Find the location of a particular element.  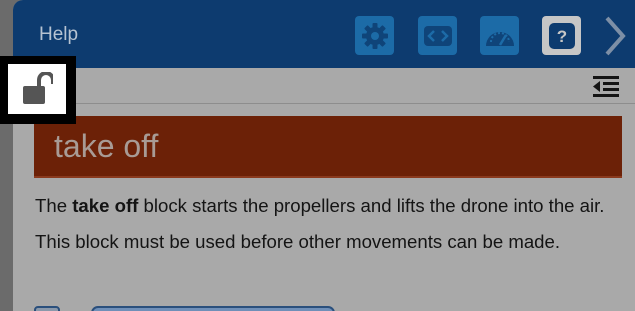

code-button is located at coordinates (437, 35).